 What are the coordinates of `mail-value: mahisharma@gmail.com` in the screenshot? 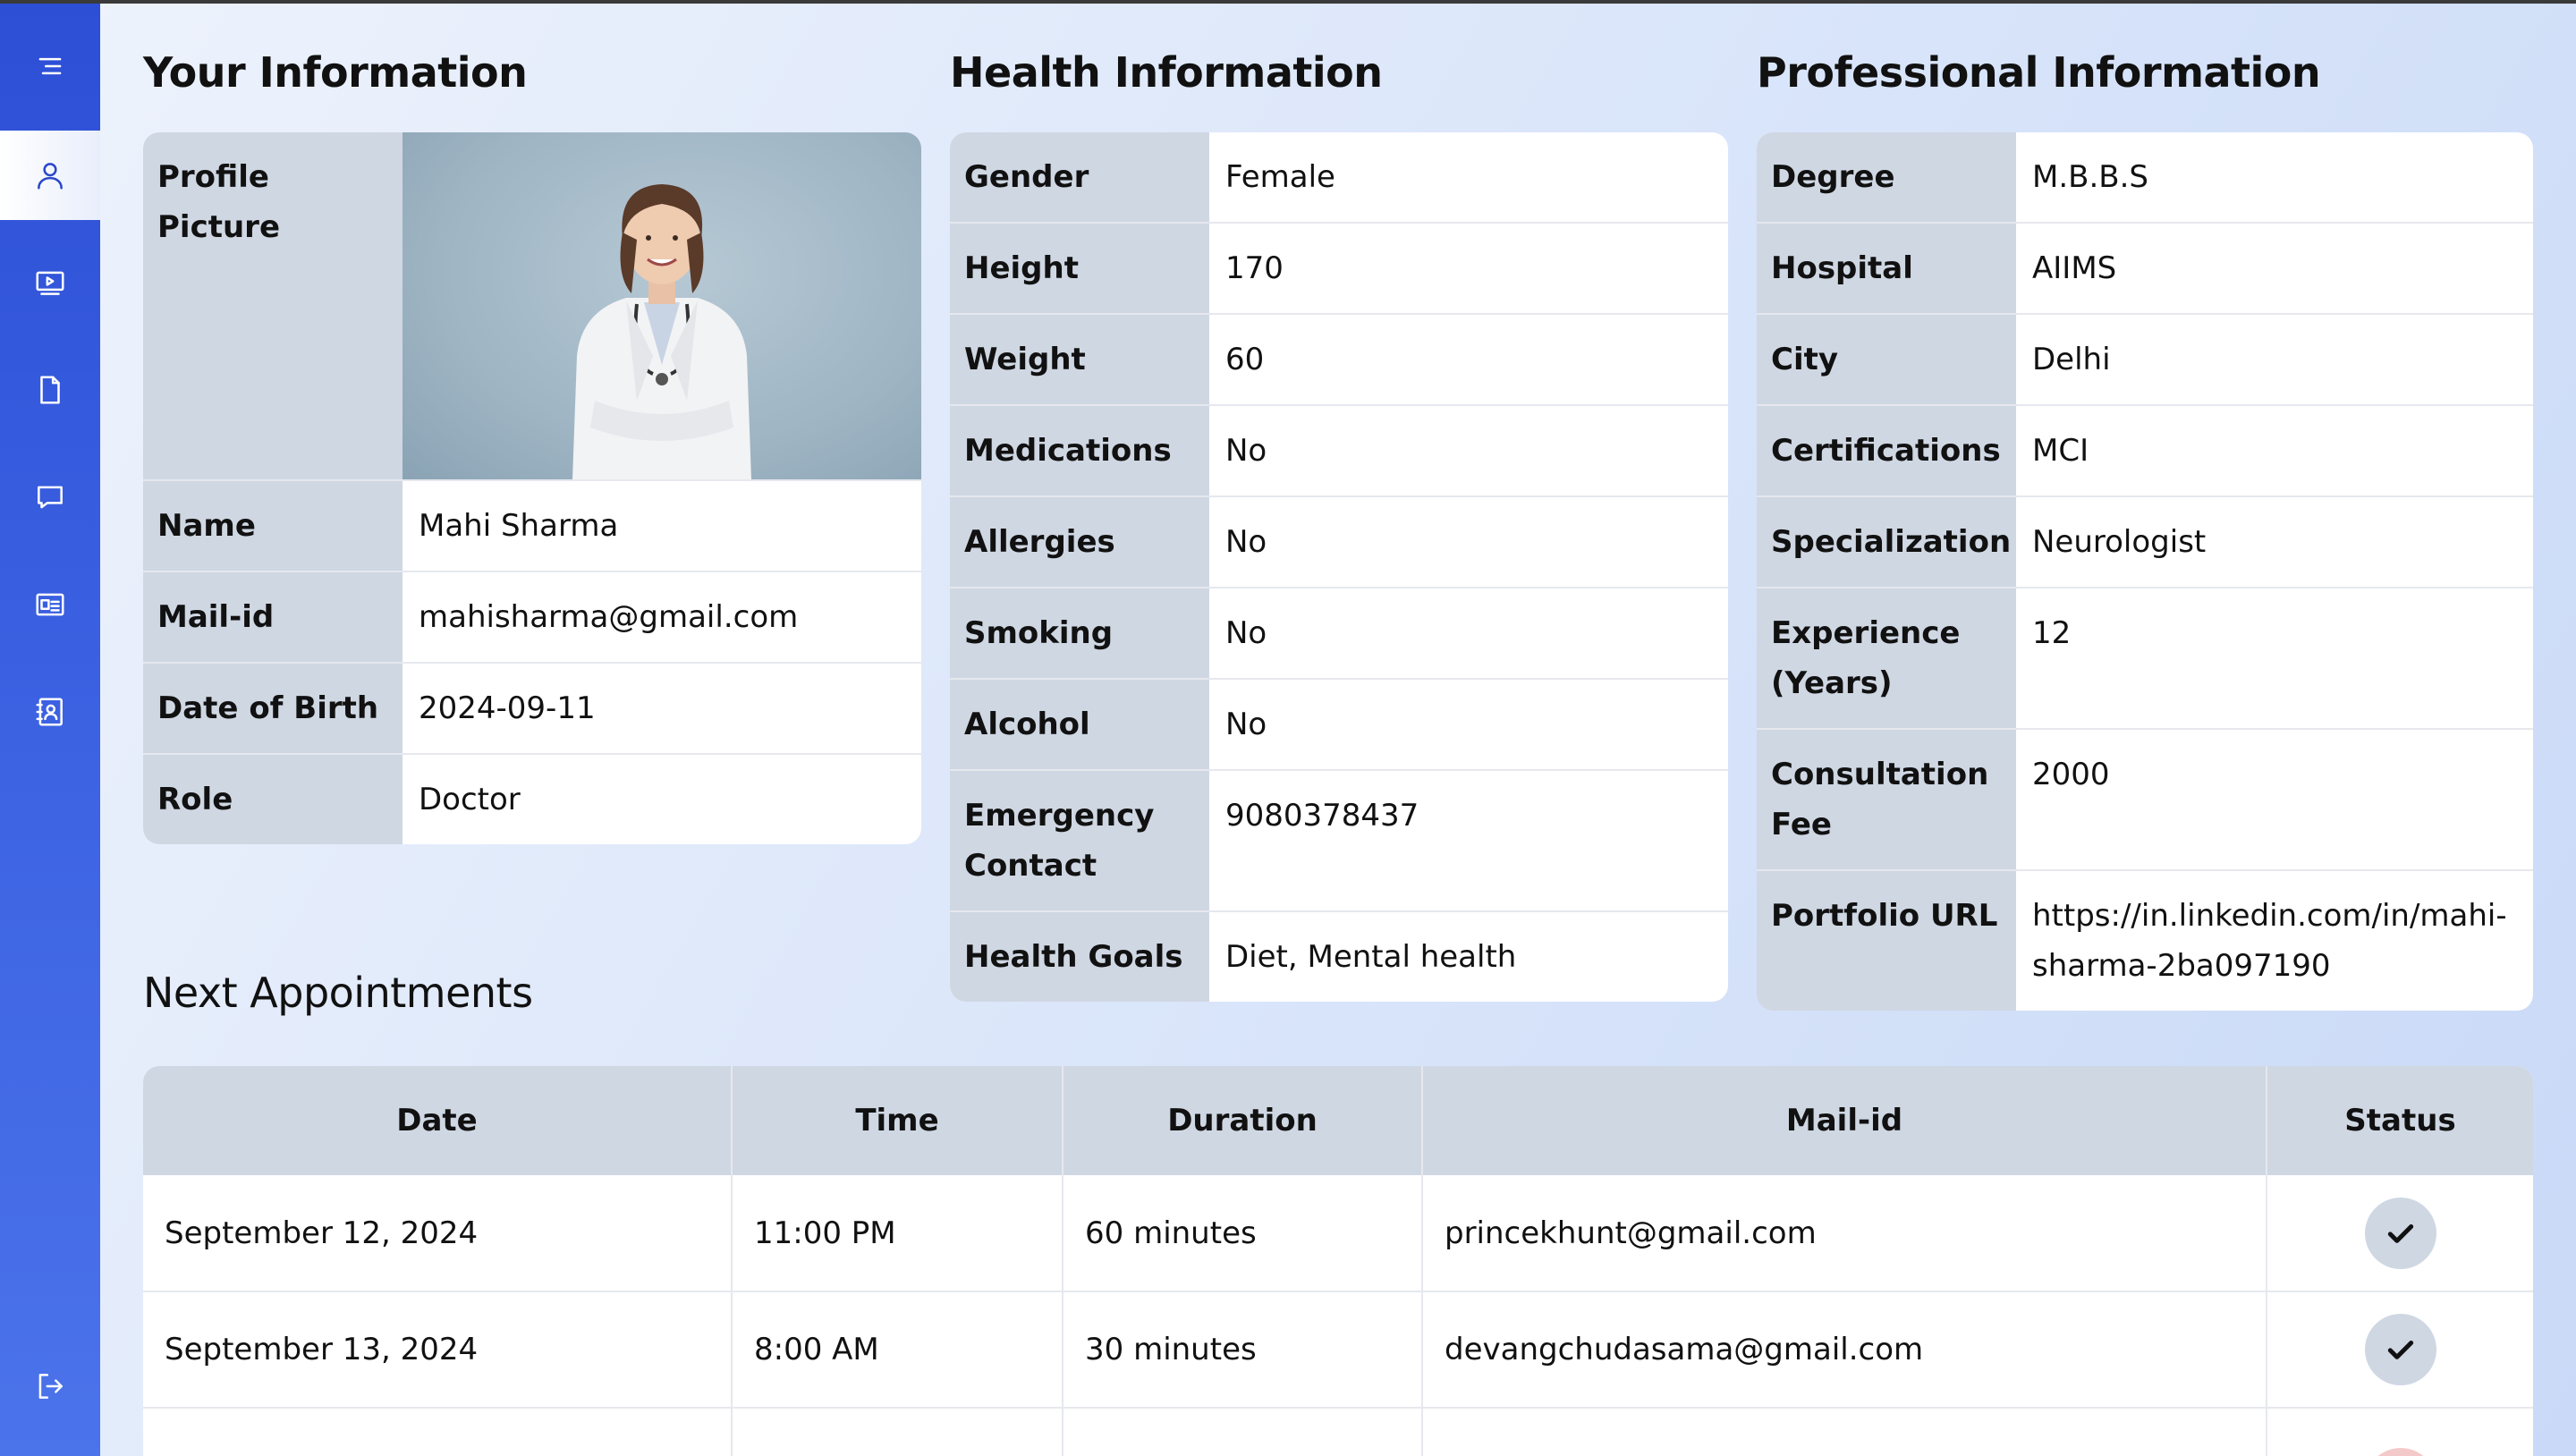 It's located at (609, 617).